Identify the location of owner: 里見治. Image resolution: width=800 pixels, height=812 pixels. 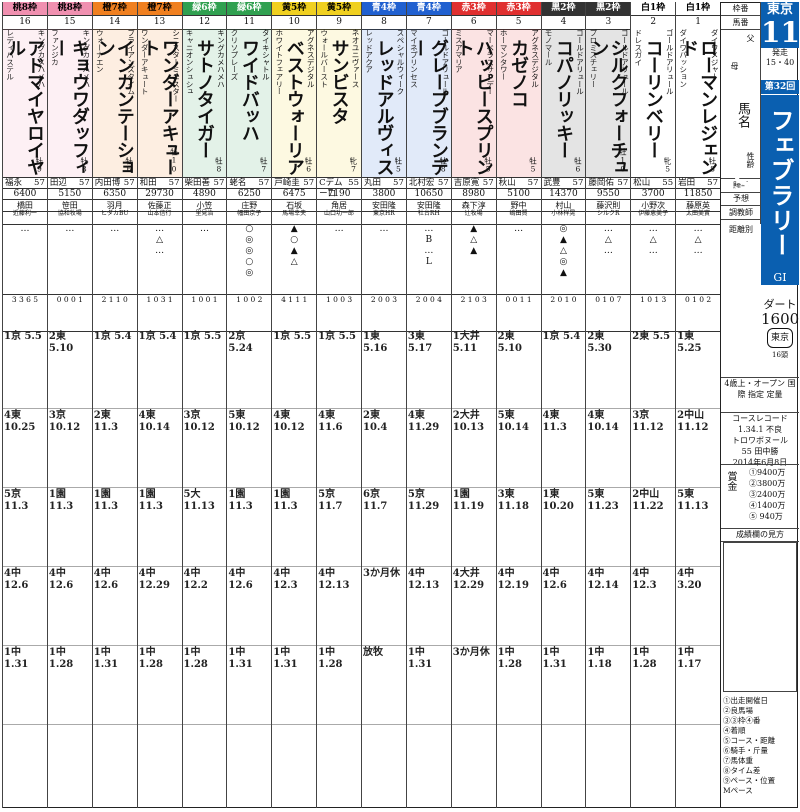
(204, 217).